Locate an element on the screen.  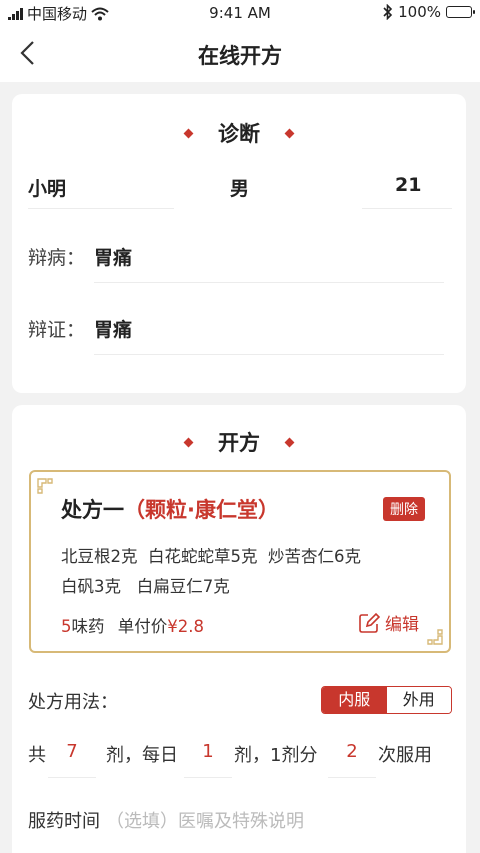
edit-button: 编辑 is located at coordinates (388, 622).